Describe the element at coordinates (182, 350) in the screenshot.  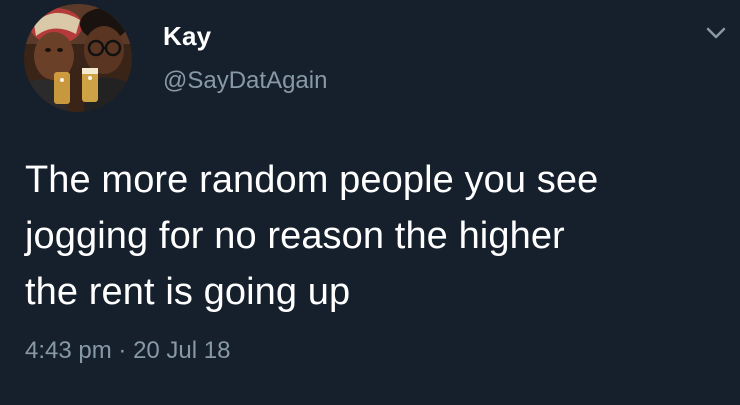
I see `tweet-date: 20 Jul 18` at that location.